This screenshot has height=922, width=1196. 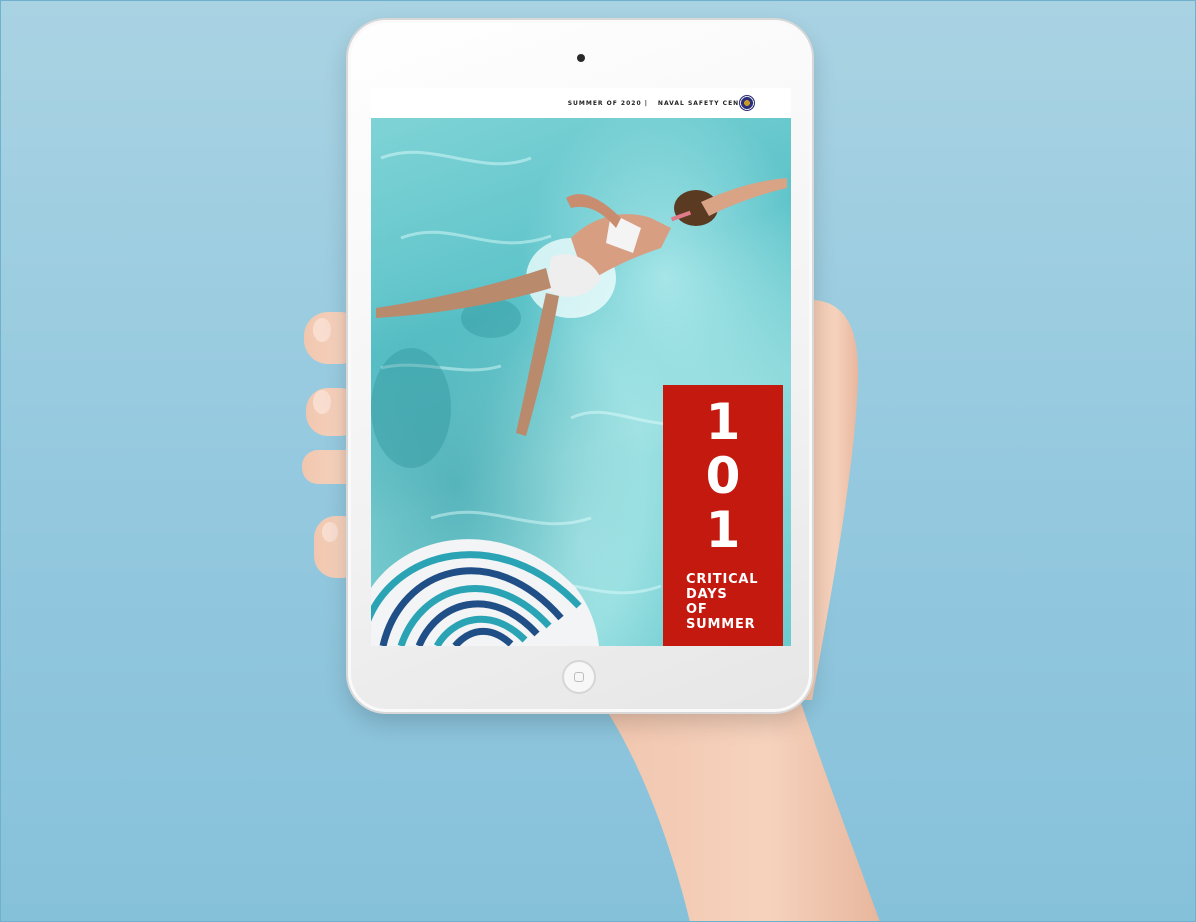 I want to click on subtitle-line: SUMMER, so click(x=721, y=624).